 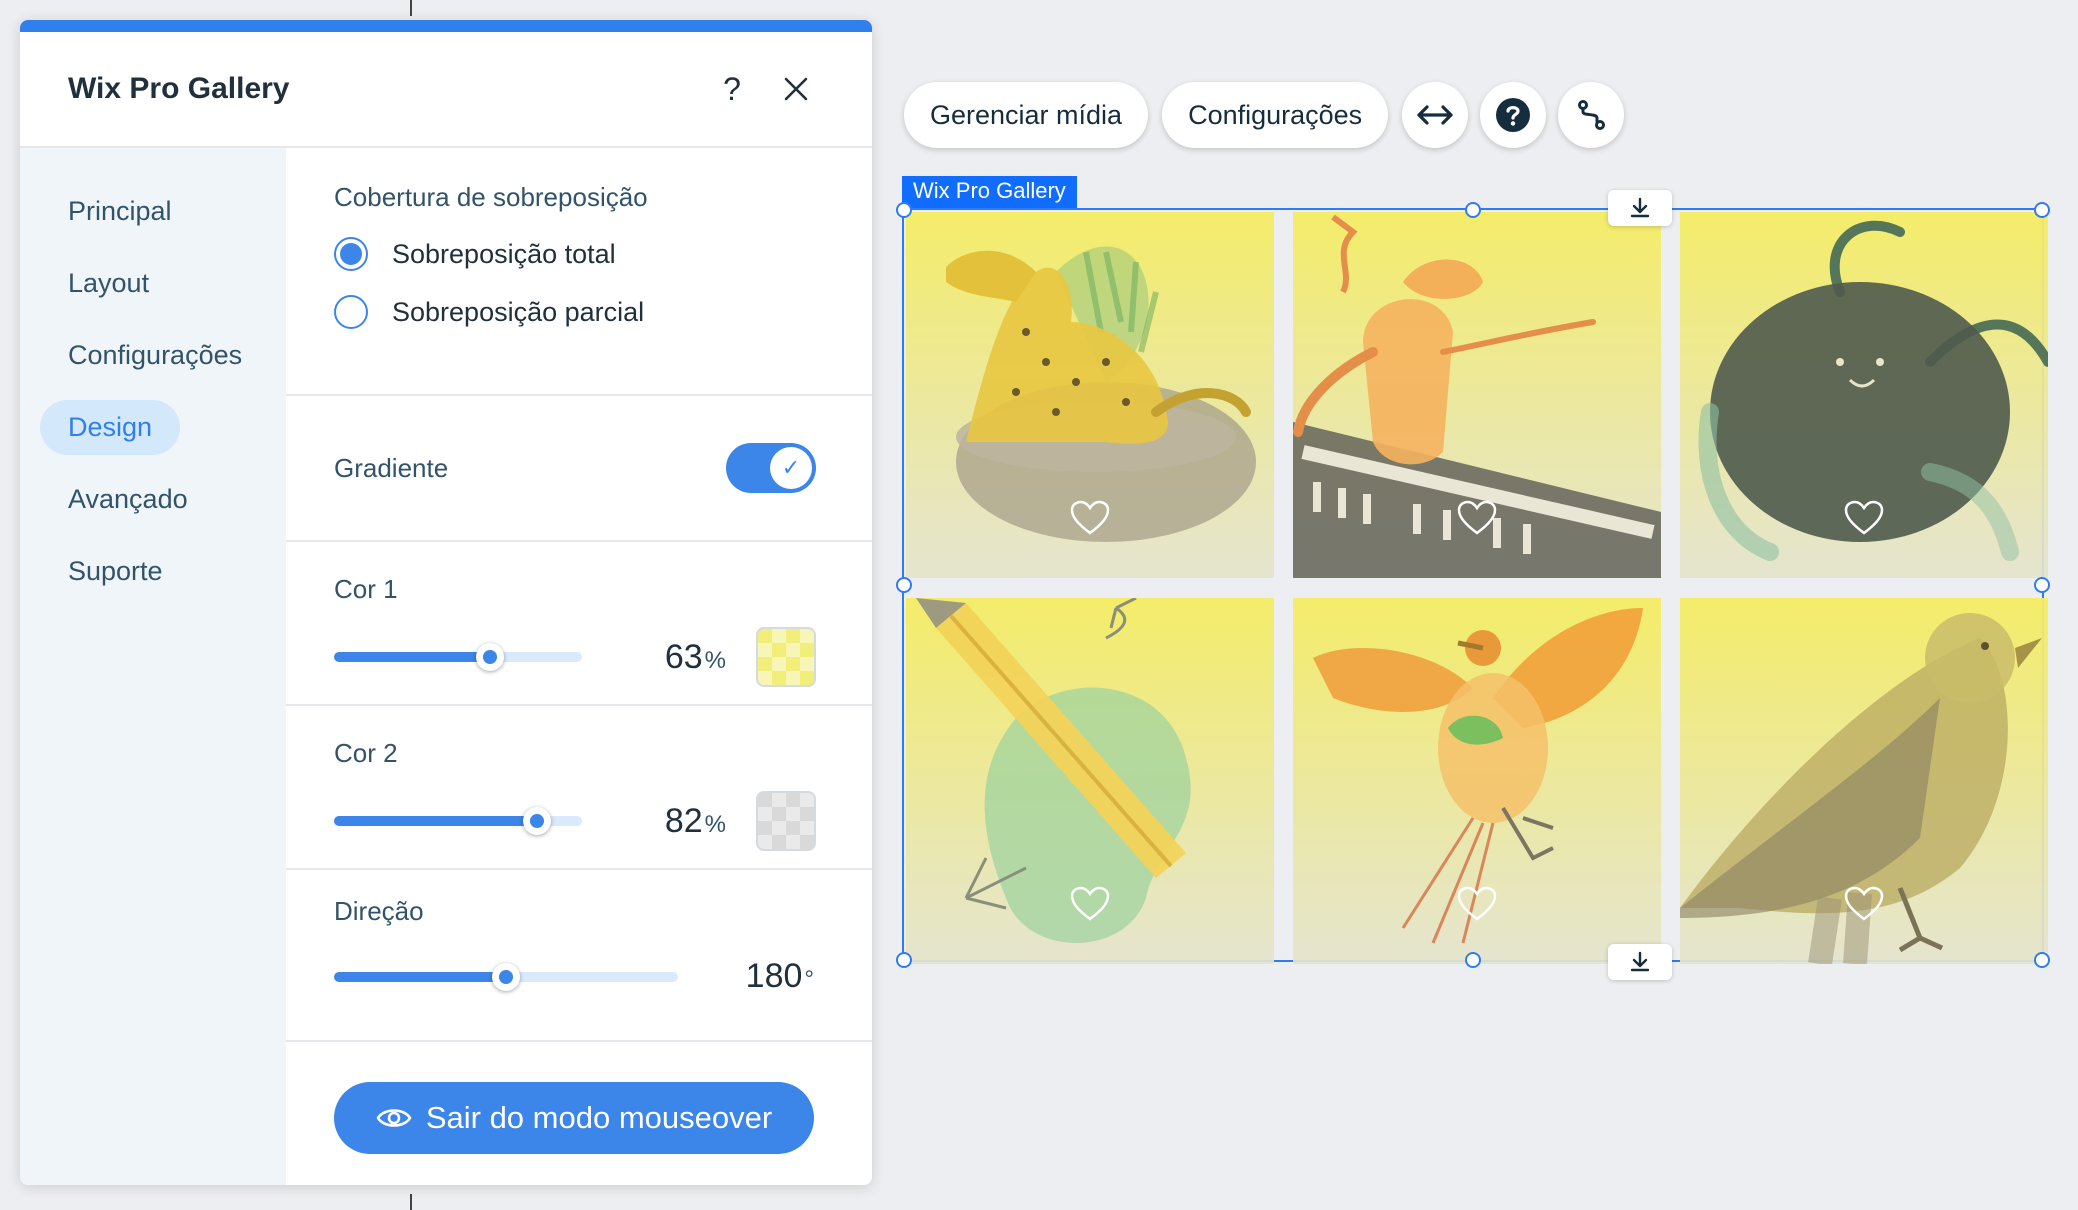 I want to click on close-button, so click(x=796, y=89).